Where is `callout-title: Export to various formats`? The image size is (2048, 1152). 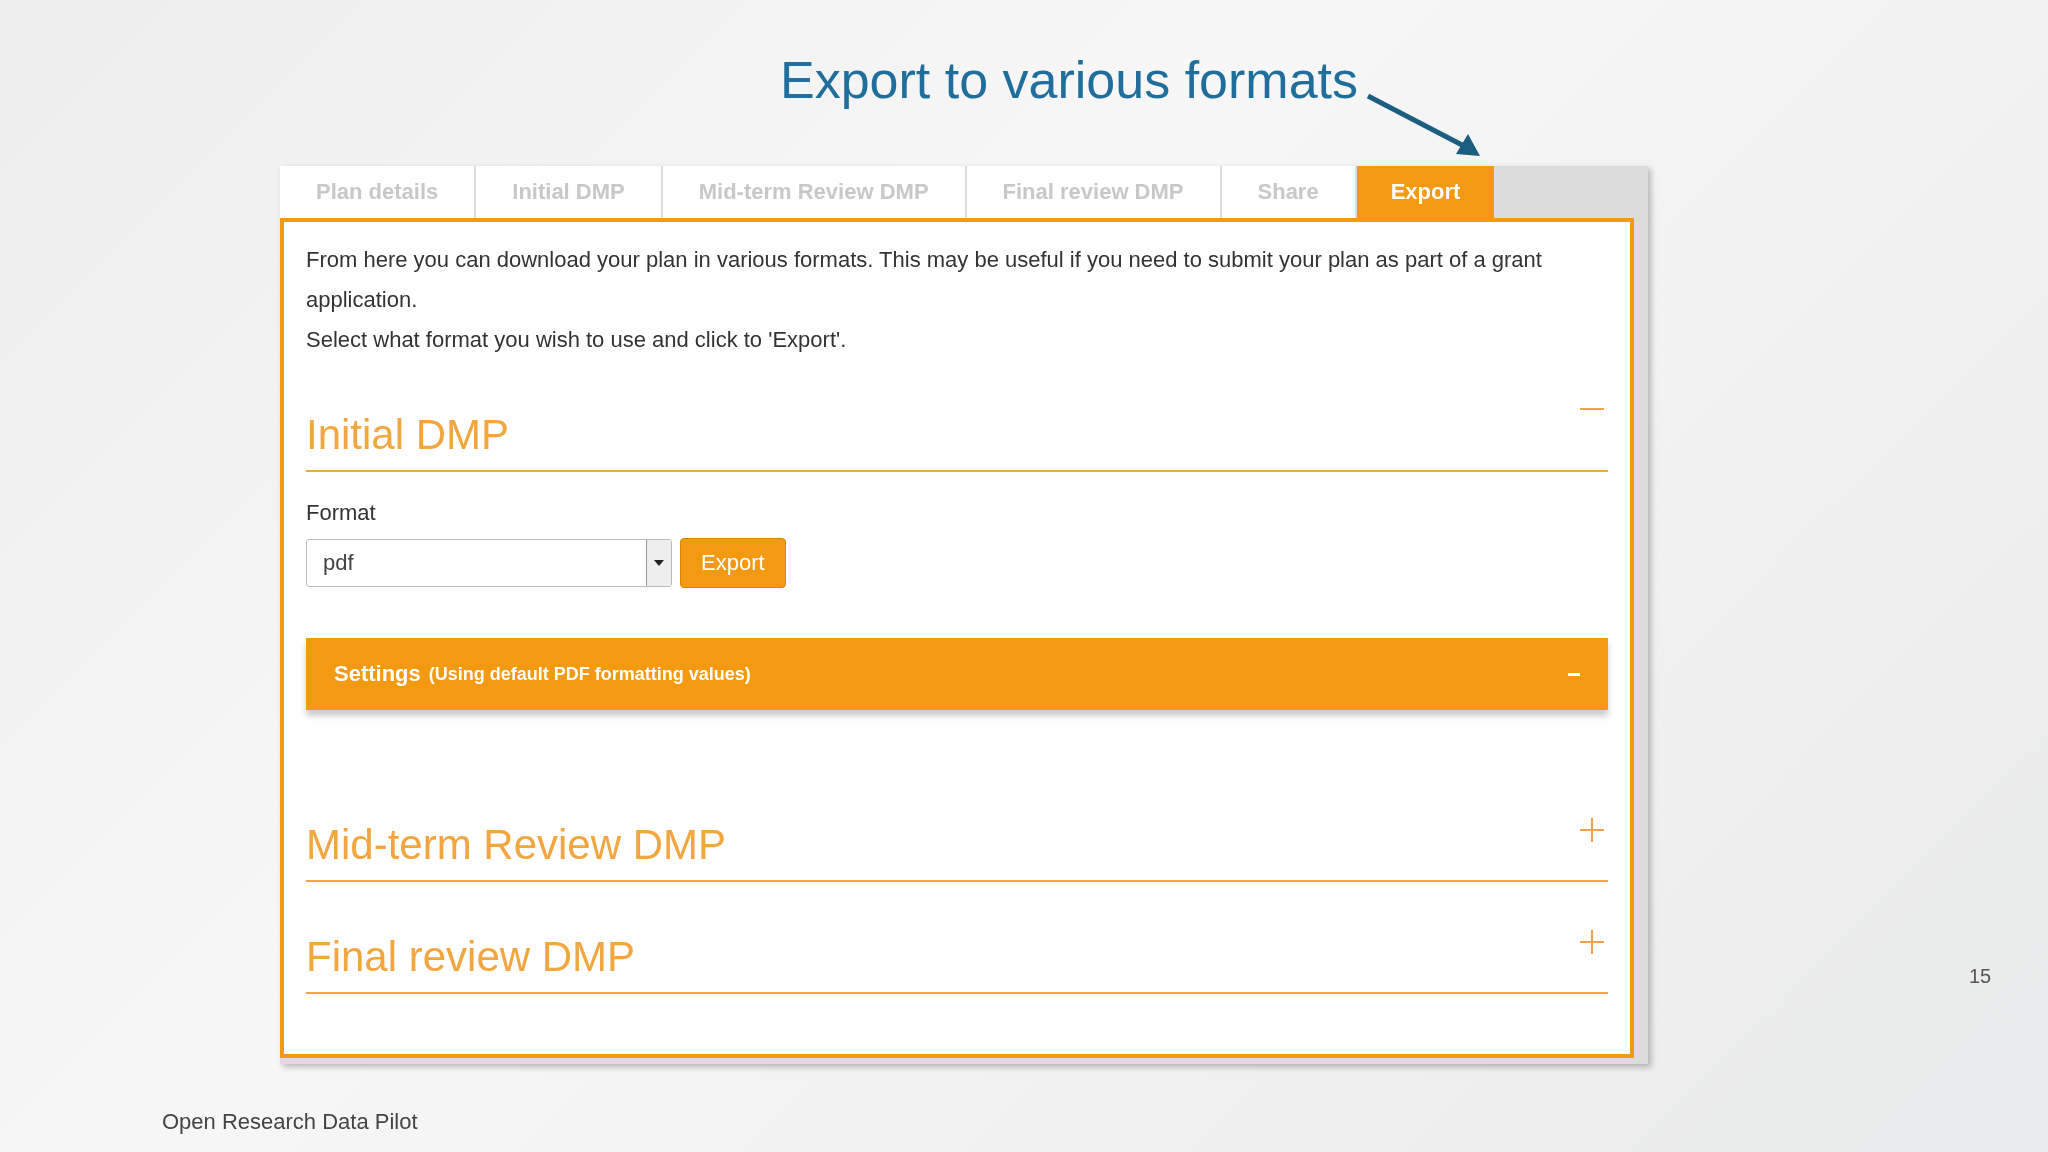 callout-title: Export to various formats is located at coordinates (1069, 80).